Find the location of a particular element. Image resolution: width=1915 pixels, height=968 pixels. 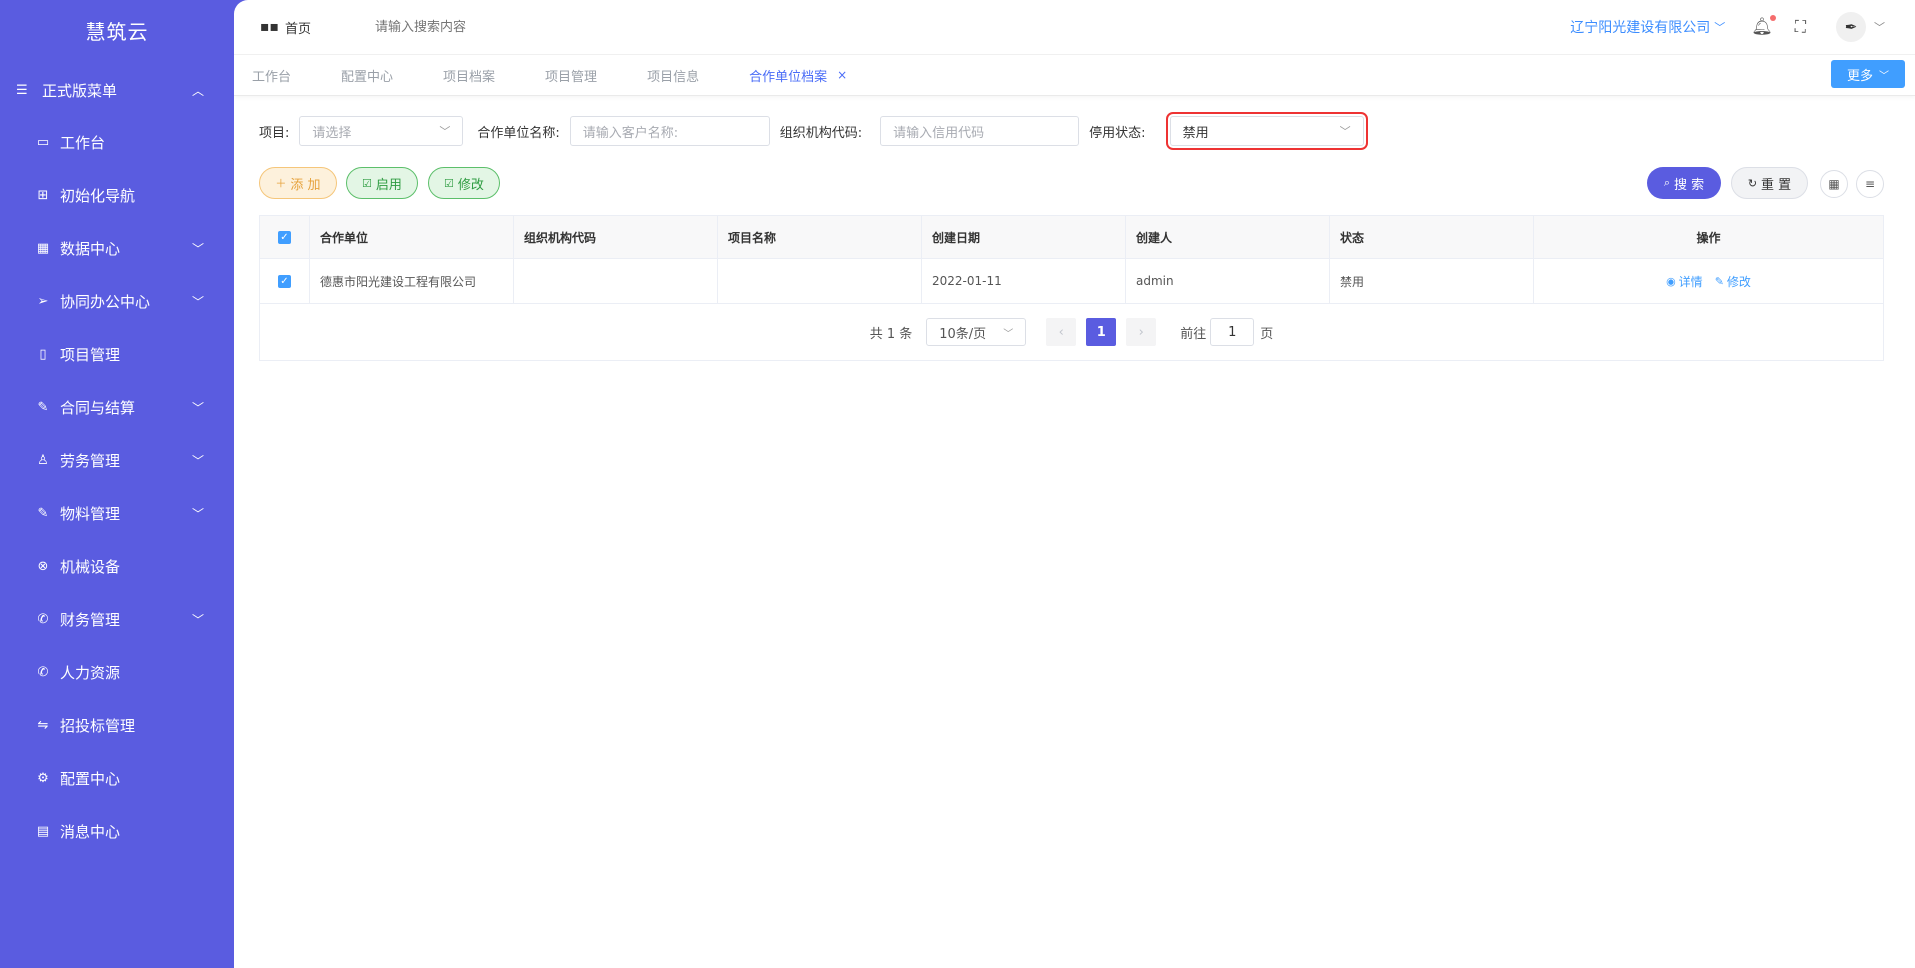

goto-page-input: 1 is located at coordinates (1232, 332).